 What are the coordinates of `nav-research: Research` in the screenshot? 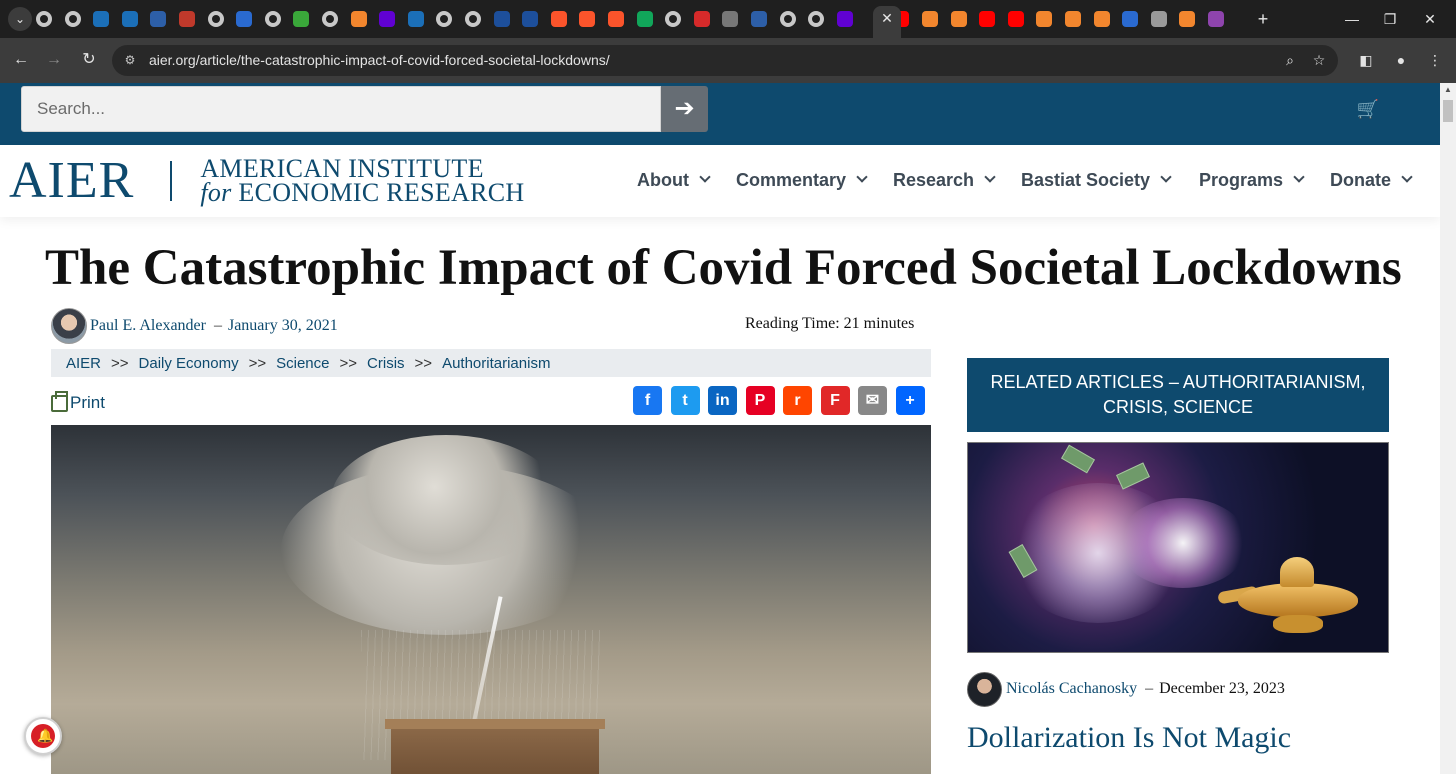 It's located at (944, 180).